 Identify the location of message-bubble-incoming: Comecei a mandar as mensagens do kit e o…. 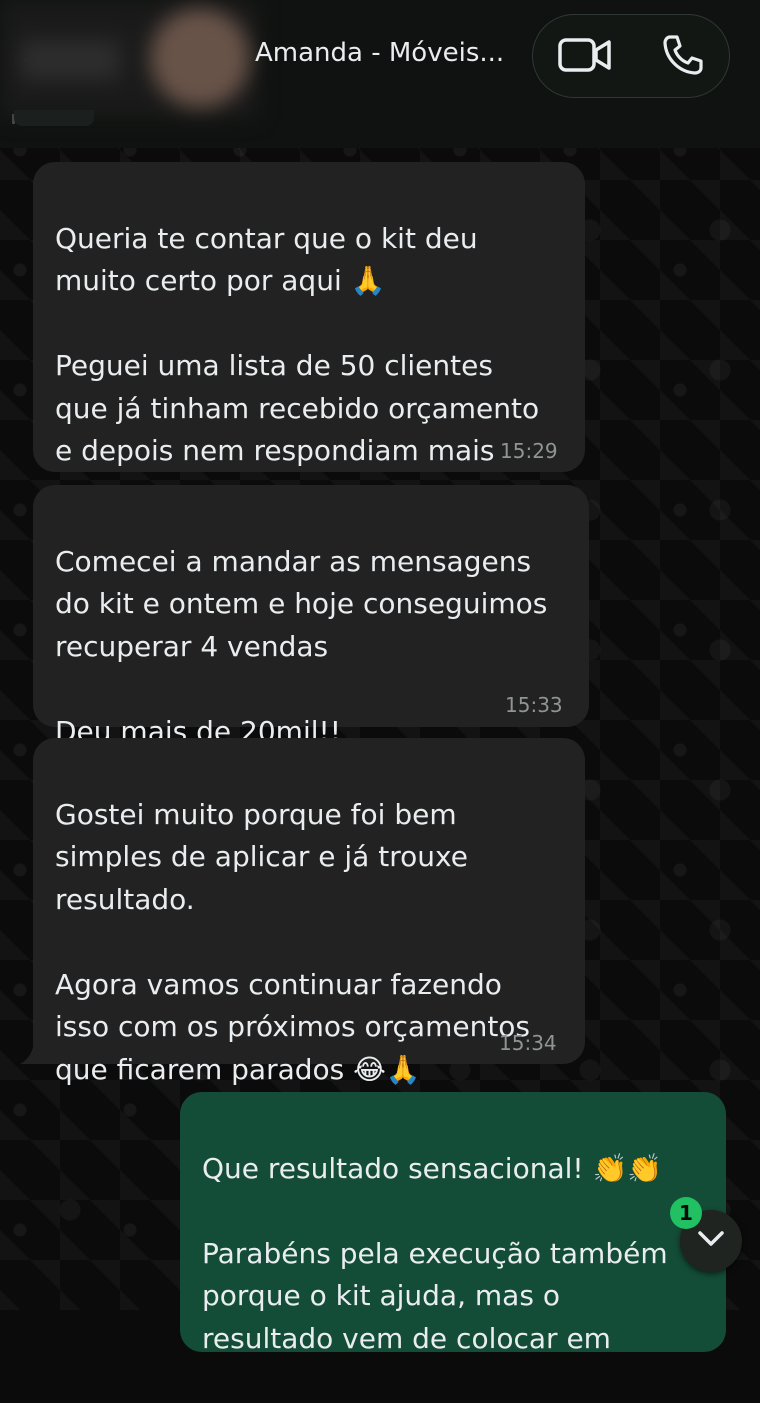
(311, 616).